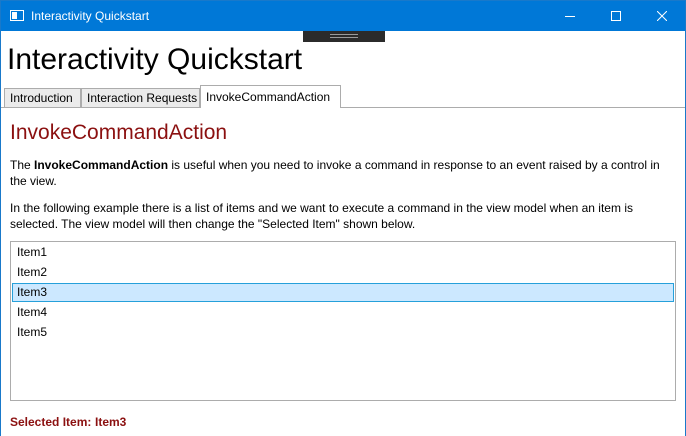 The image size is (686, 436). I want to click on tab-introduction: Introduction, so click(42, 97).